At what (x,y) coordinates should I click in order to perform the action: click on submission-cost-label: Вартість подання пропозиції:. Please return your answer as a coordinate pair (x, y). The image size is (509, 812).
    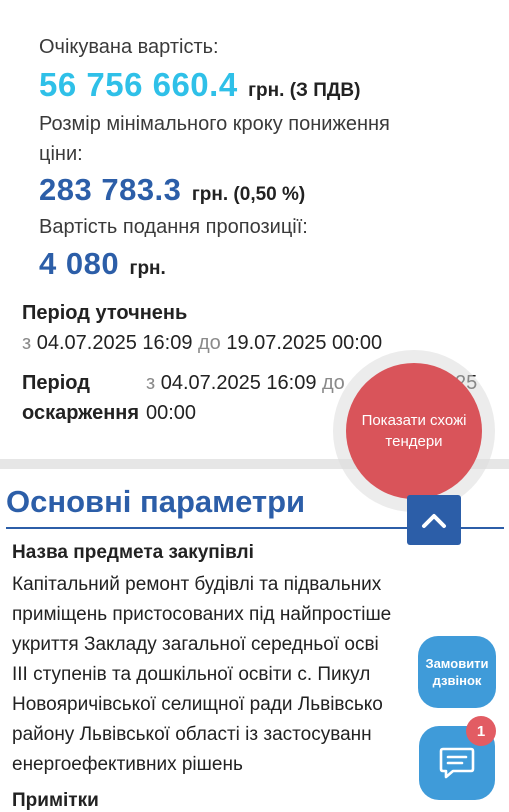
    Looking at the image, I should click on (173, 227).